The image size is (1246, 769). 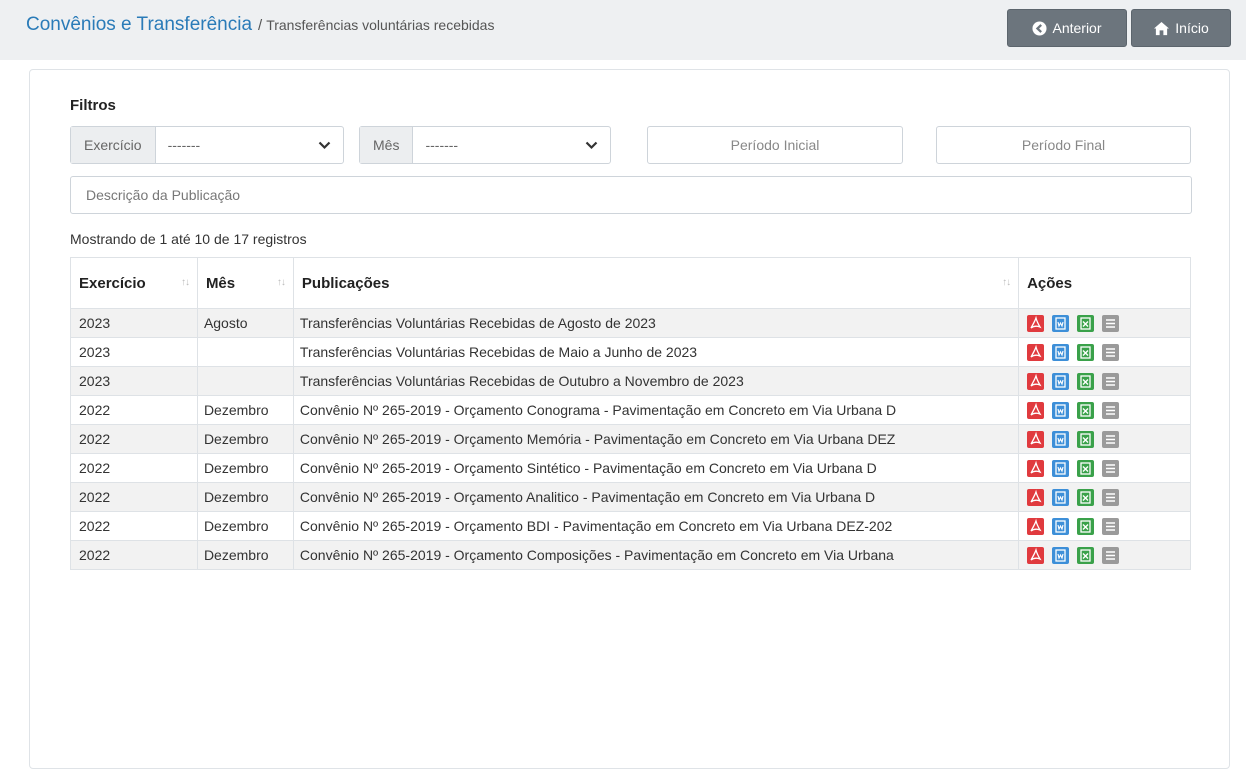 What do you see at coordinates (1192, 28) in the screenshot?
I see `home-button-label: Início` at bounding box center [1192, 28].